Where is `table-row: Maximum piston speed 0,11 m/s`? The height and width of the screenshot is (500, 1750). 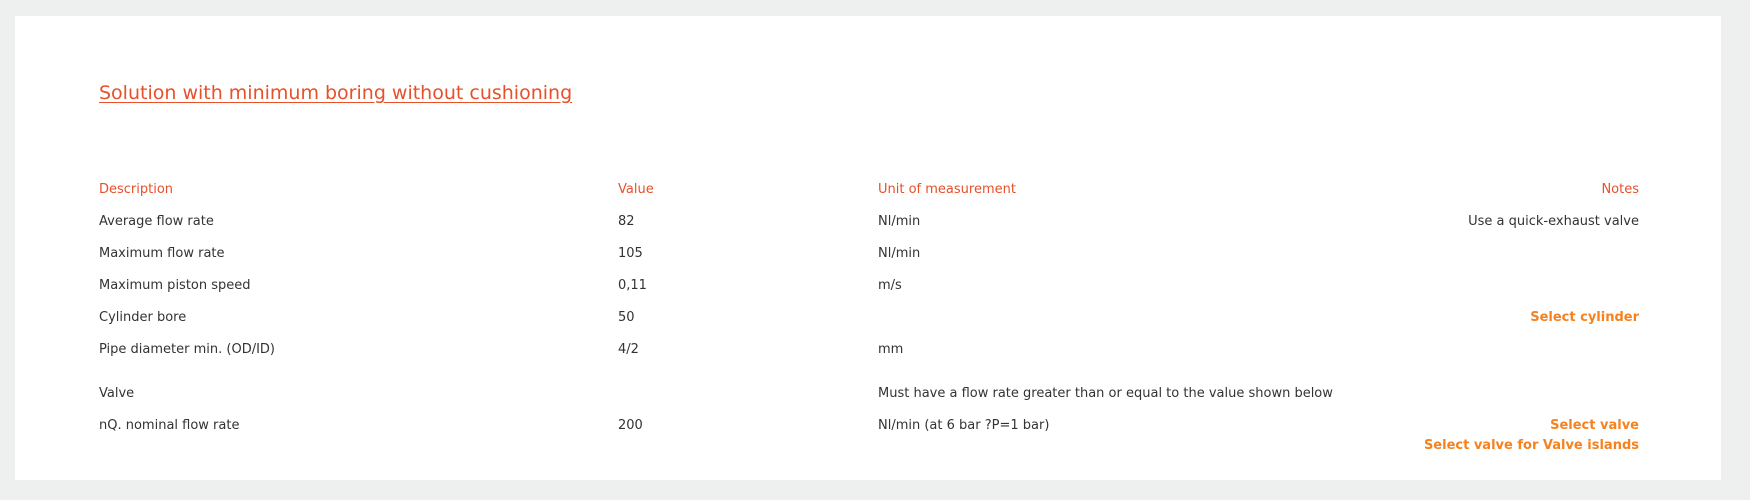 table-row: Maximum piston speed 0,11 m/s is located at coordinates (869, 286).